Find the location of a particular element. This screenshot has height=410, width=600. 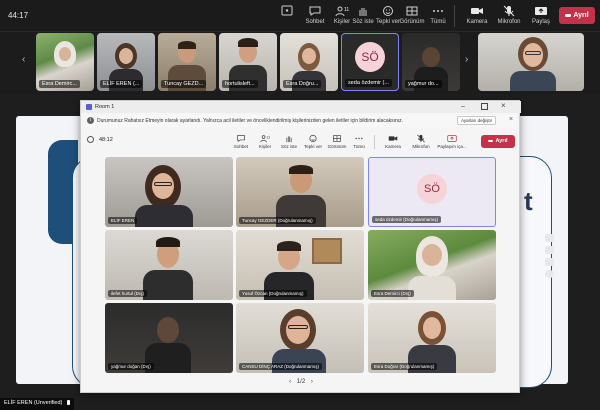

room-chat-button: Sohbet is located at coordinates (241, 141).